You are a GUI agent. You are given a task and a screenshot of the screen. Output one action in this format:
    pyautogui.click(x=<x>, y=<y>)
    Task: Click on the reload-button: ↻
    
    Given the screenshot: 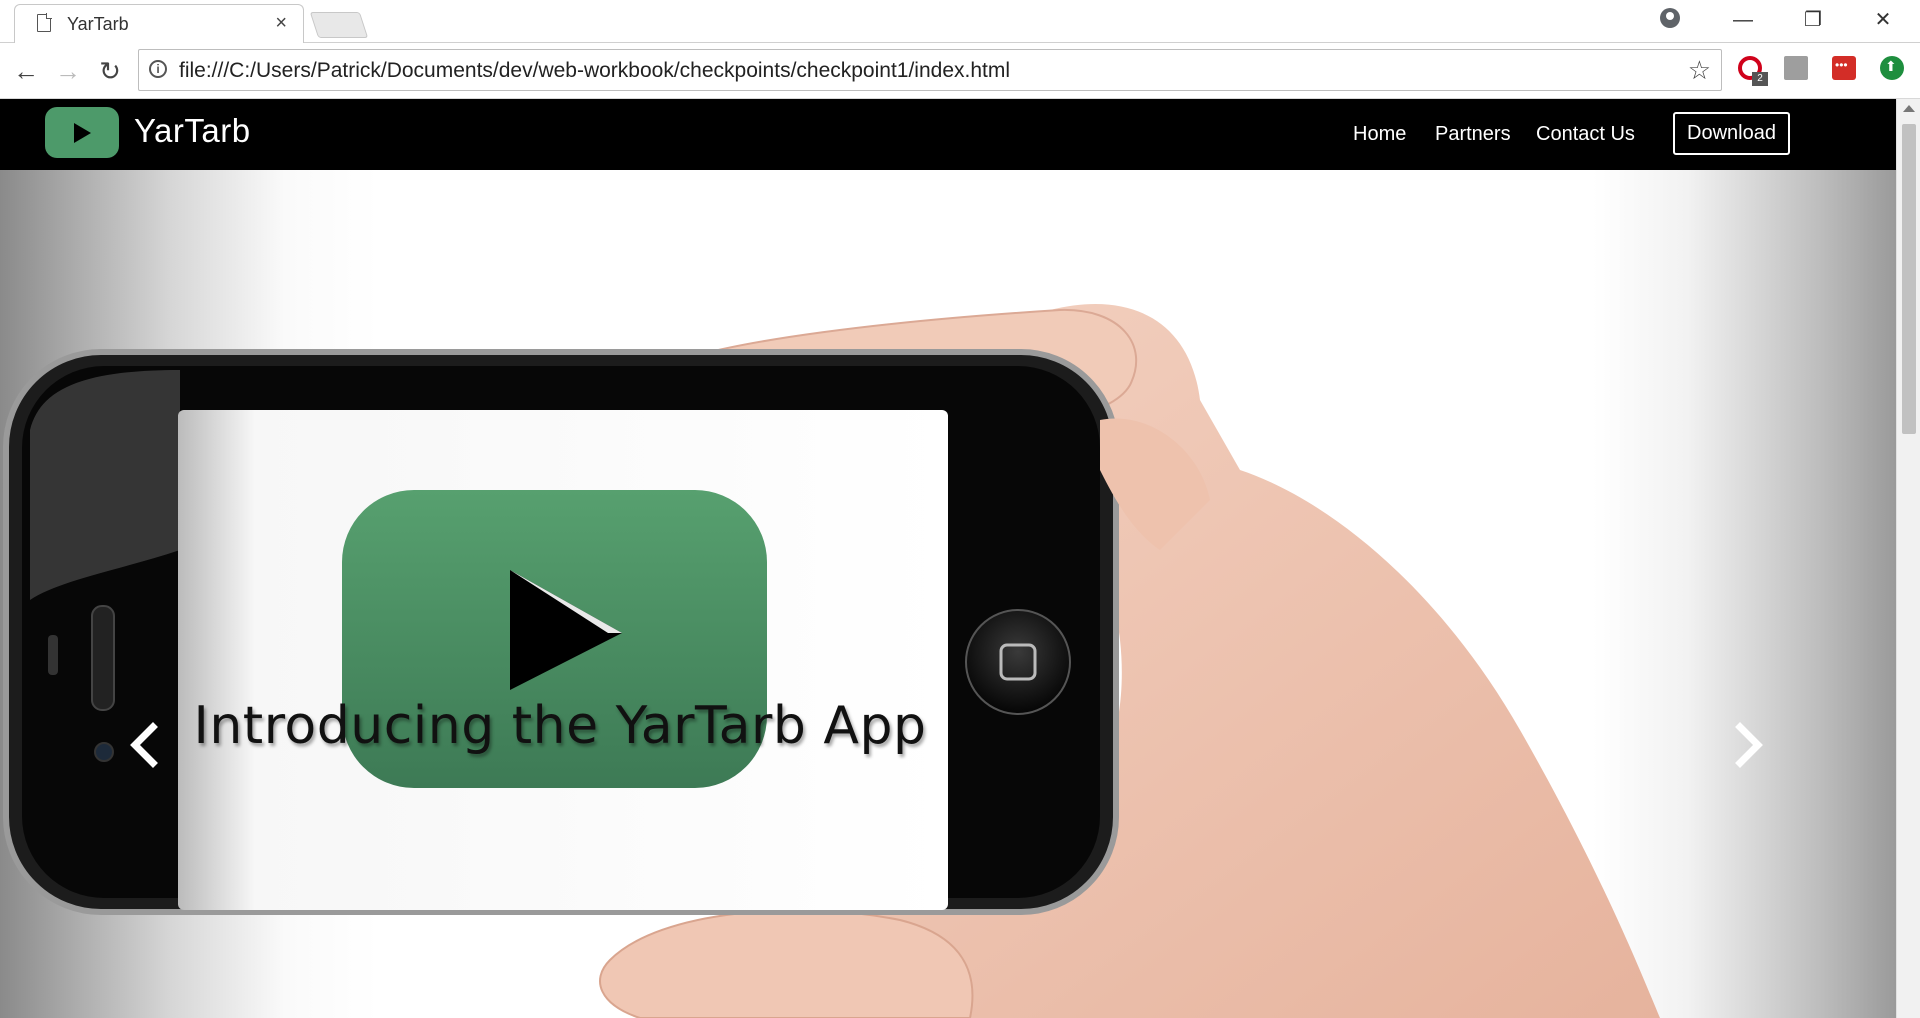 What is the action you would take?
    pyautogui.click(x=110, y=71)
    